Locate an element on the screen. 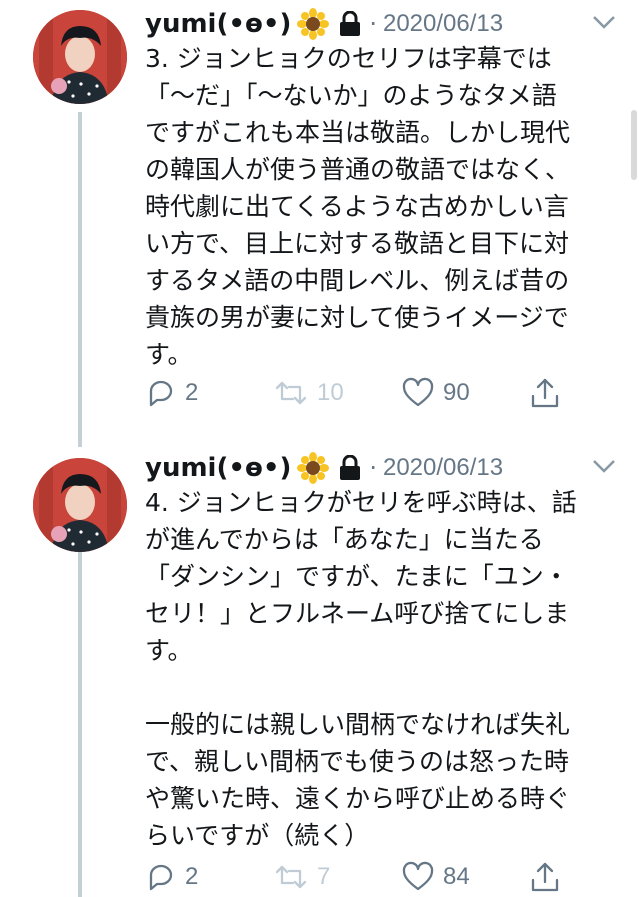 Image resolution: width=639 pixels, height=897 pixels. tweet-actions: 2 10 90 is located at coordinates (360, 393).